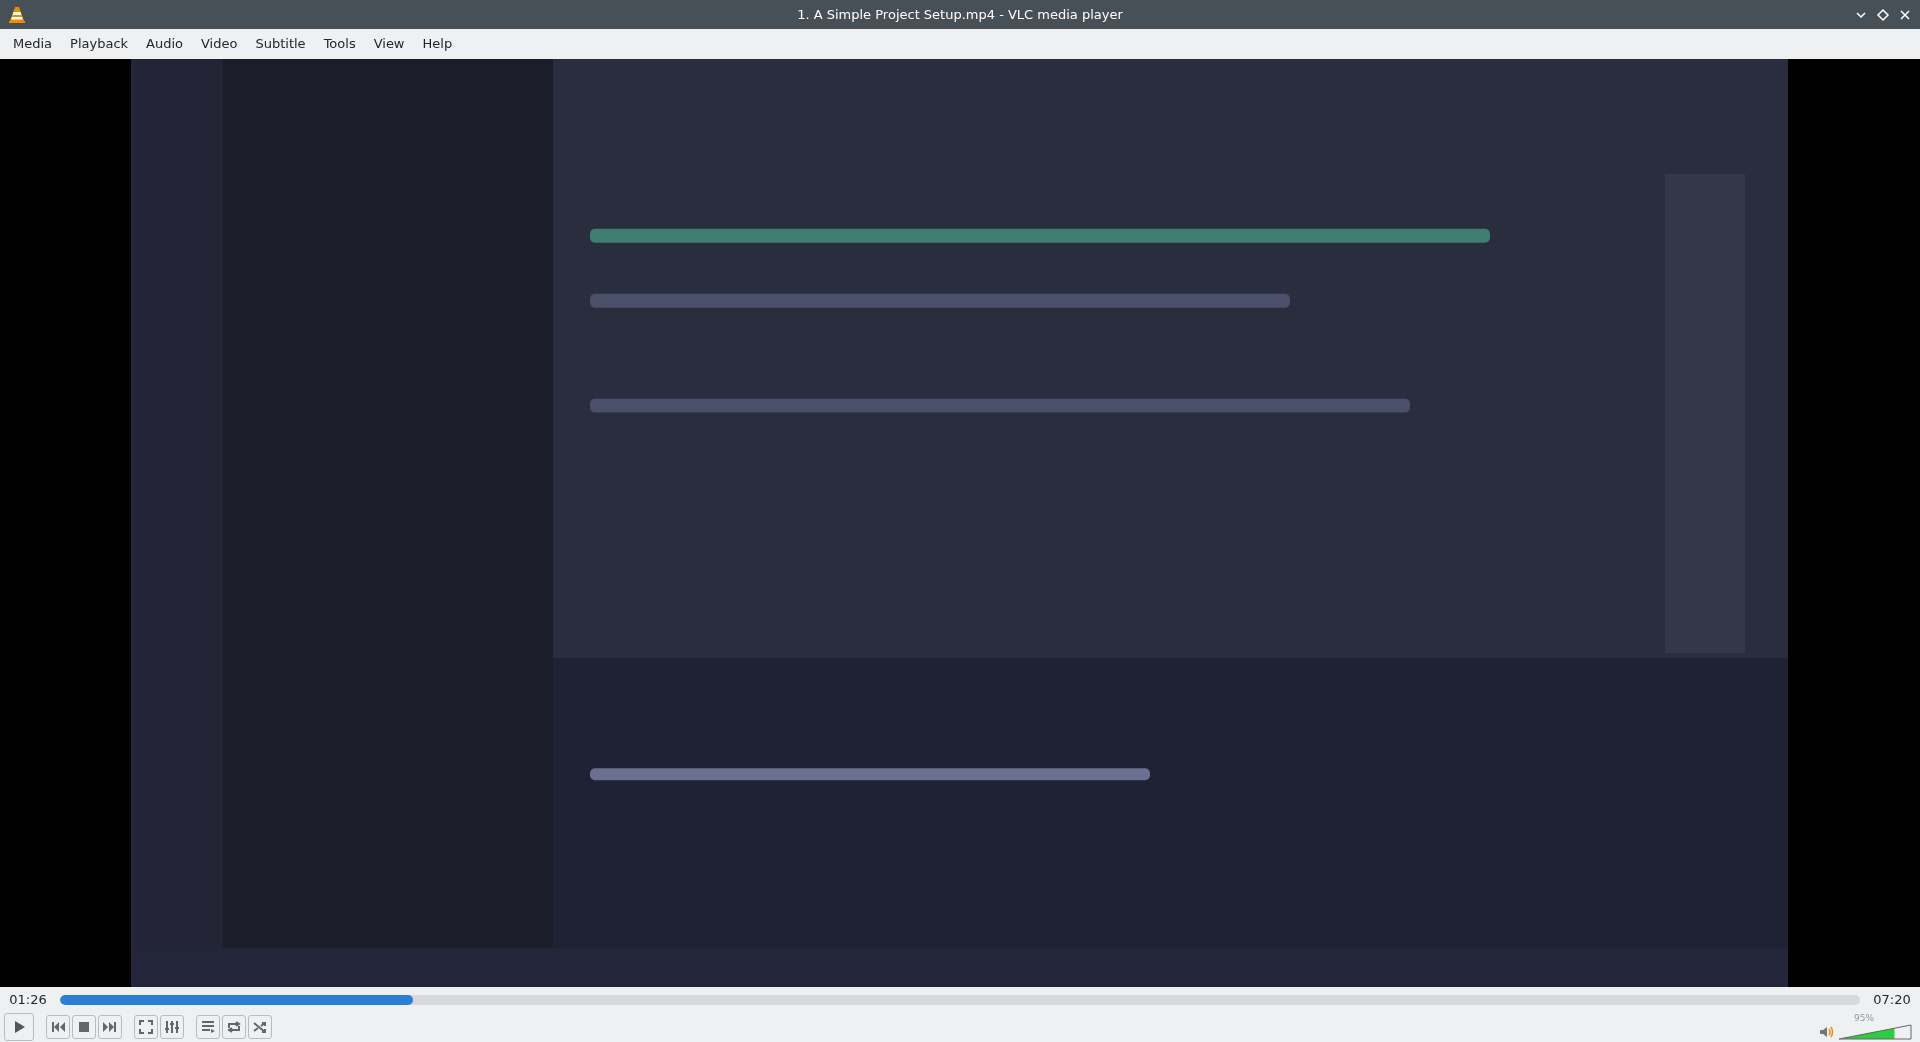 Image resolution: width=1920 pixels, height=1042 pixels. What do you see at coordinates (280, 44) in the screenshot?
I see `menu-item: Subtitle` at bounding box center [280, 44].